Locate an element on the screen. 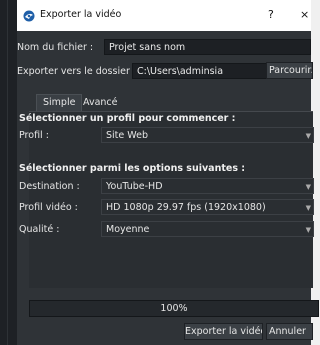  destination-select: YouTube-HD ▼ is located at coordinates (207, 186).